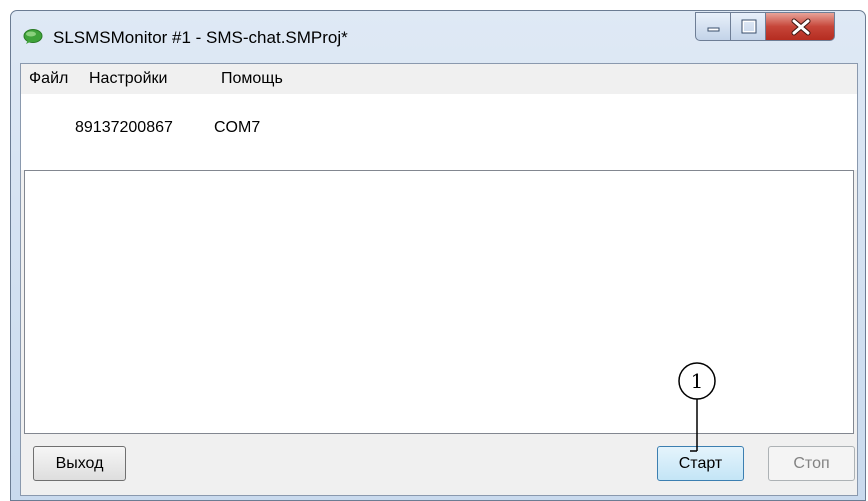 The width and height of the screenshot is (868, 501). I want to click on window-title: SLSMSMonitor #1 - SMS-chat.SMProj*, so click(200, 37).